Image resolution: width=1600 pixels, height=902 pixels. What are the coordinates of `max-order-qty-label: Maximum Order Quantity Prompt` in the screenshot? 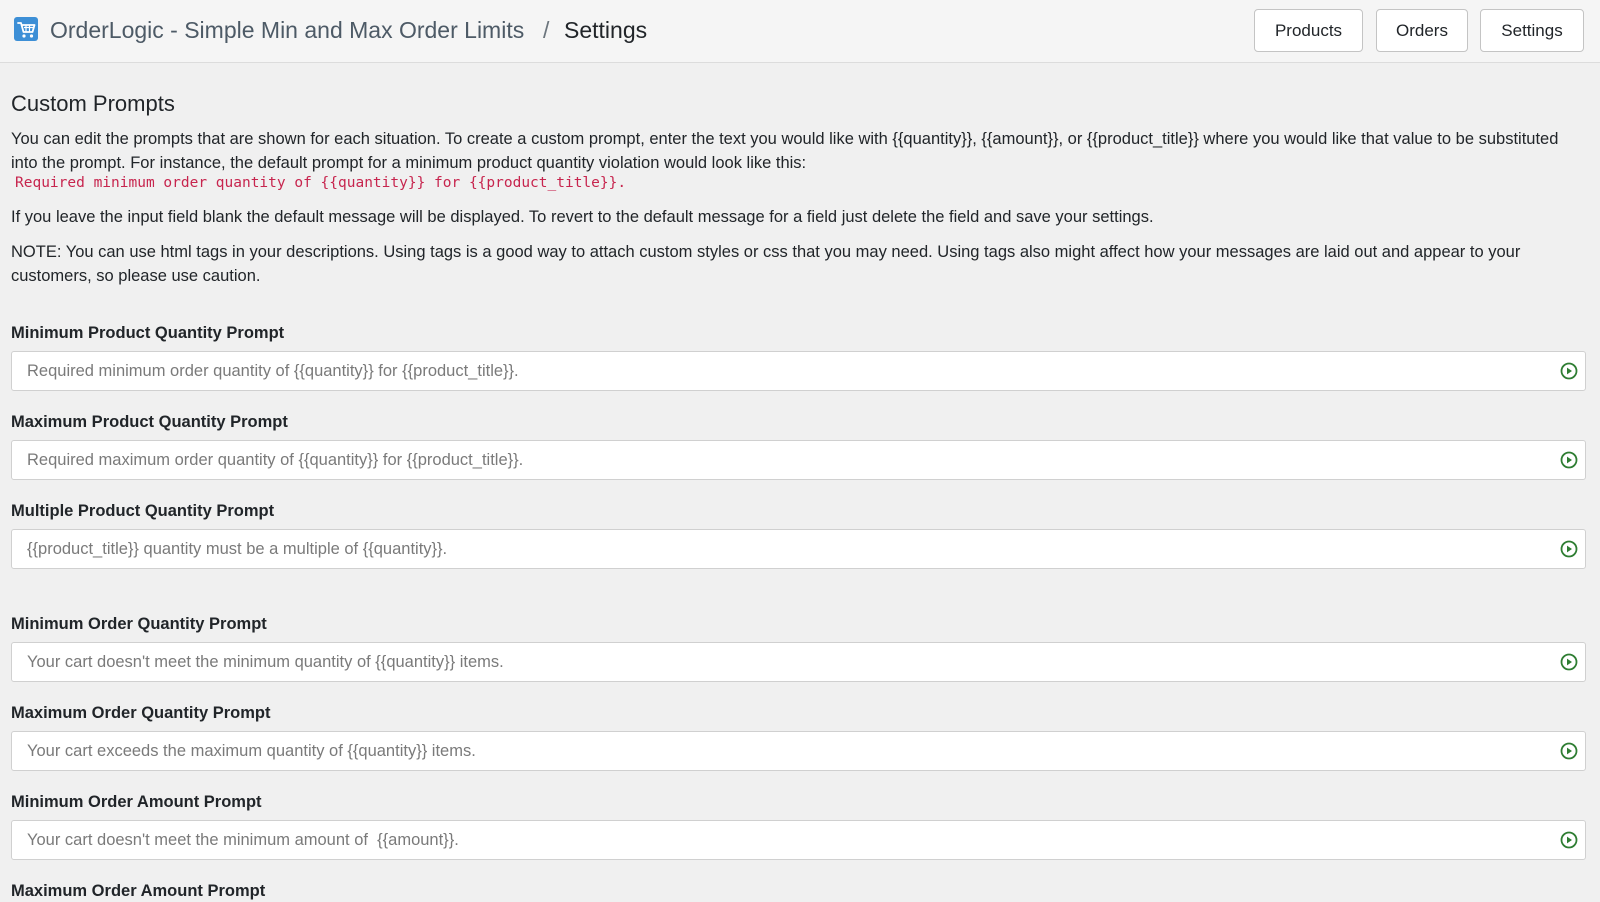 It's located at (141, 713).